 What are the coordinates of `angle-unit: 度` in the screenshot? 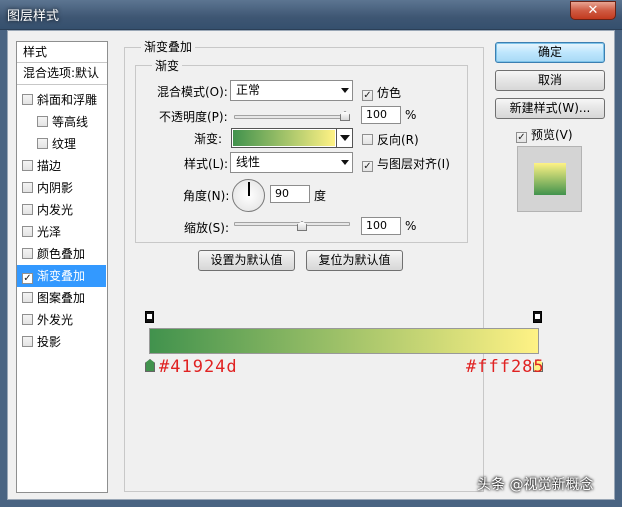 It's located at (320, 196).